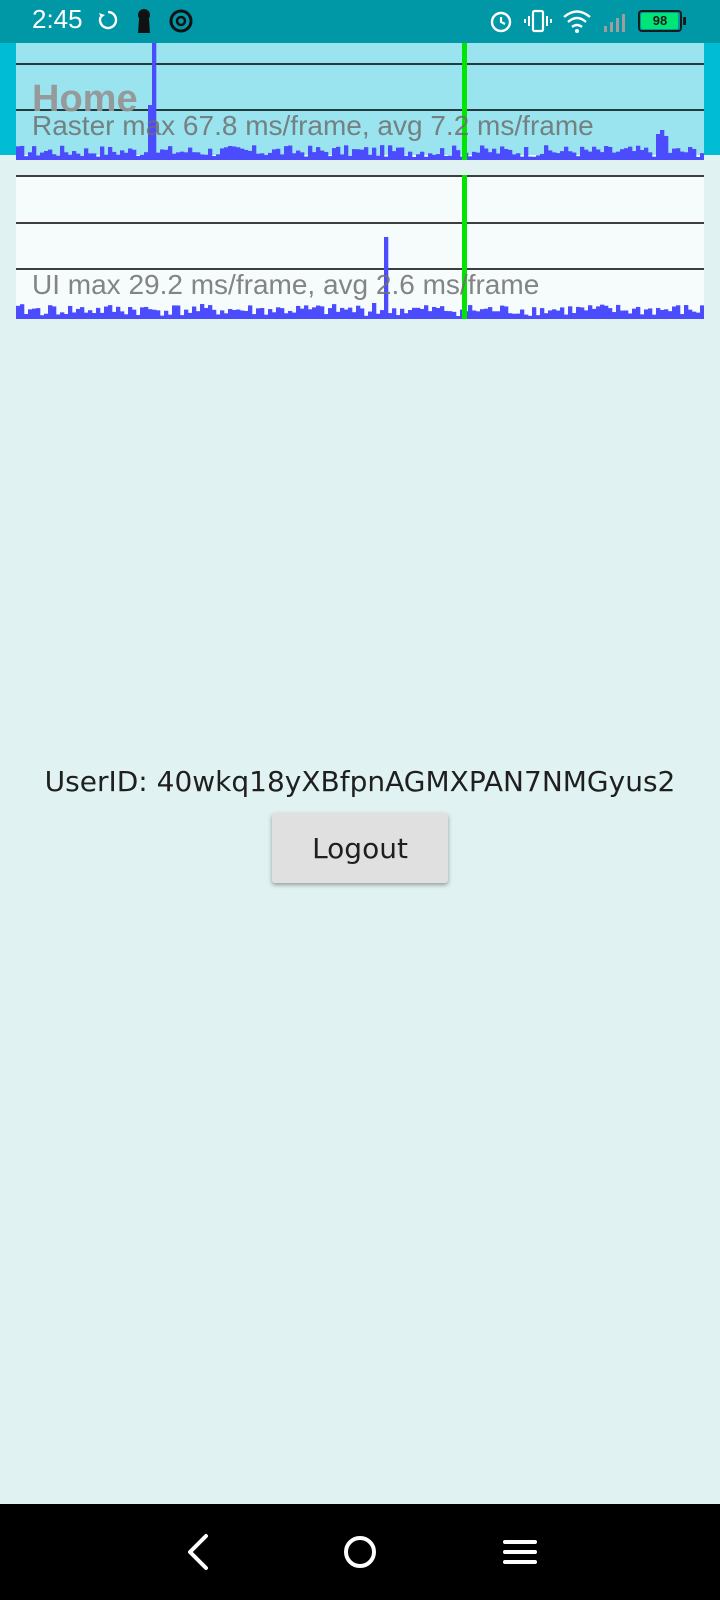 The height and width of the screenshot is (1600, 720). Describe the element at coordinates (360, 781) in the screenshot. I see `user-id-text: UserID: 40wkq18yXBfpnAGMXPAN7NMGyus2` at that location.